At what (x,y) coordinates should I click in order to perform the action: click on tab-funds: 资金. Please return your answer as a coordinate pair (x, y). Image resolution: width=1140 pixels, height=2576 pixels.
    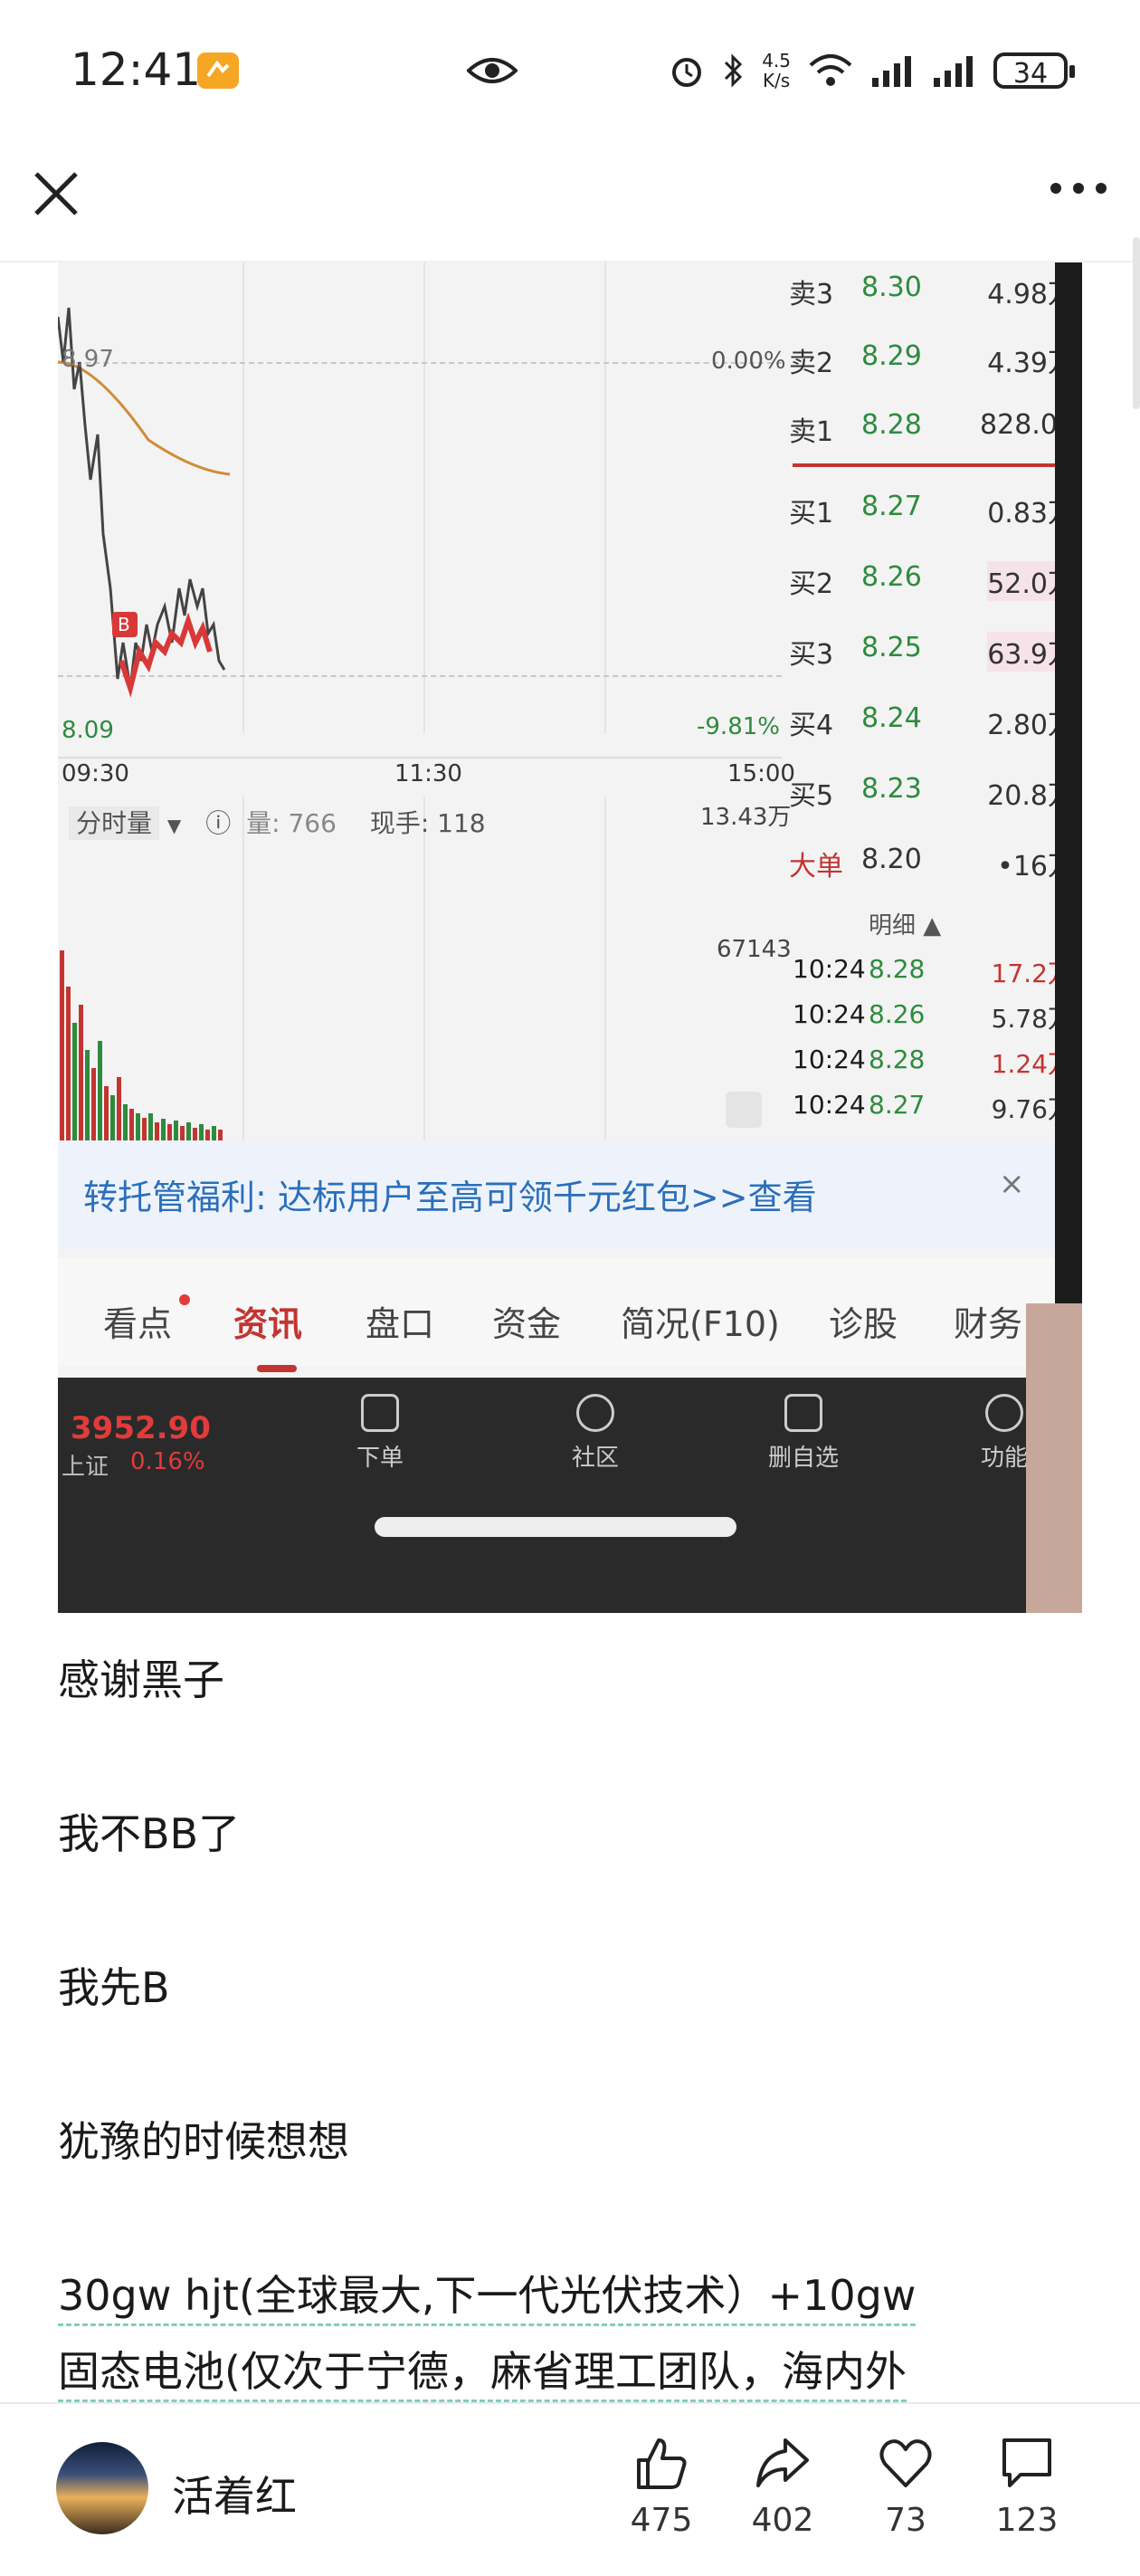
    Looking at the image, I should click on (526, 1321).